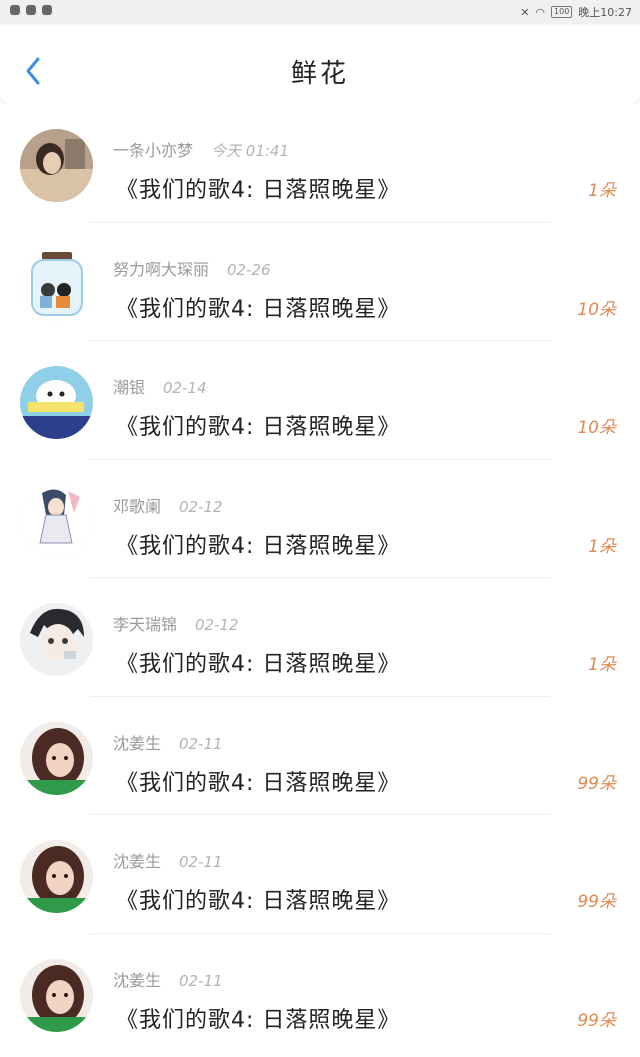 The image size is (640, 1057). I want to click on status-time: 晚上10:27, so click(605, 12).